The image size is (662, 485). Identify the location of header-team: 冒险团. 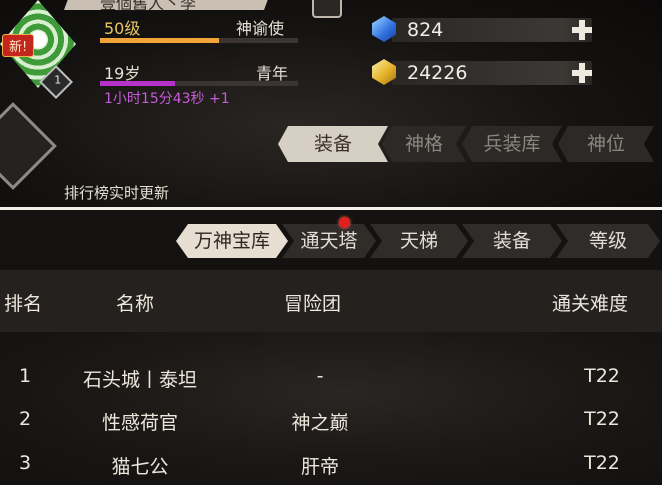
(313, 304).